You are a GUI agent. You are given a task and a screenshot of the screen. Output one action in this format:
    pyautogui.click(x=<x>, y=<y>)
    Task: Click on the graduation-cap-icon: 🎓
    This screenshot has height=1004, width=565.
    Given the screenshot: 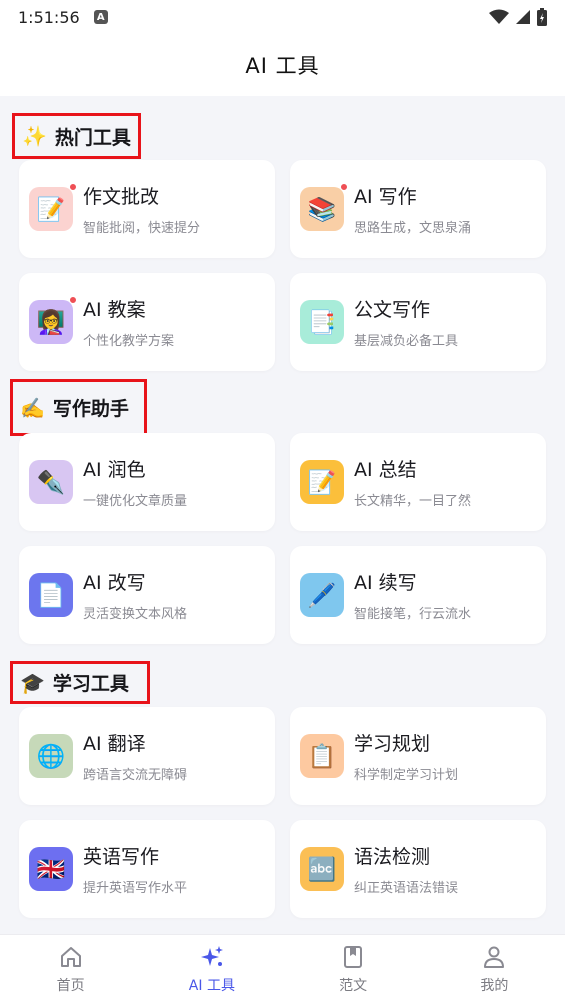 What is the action you would take?
    pyautogui.click(x=32, y=682)
    